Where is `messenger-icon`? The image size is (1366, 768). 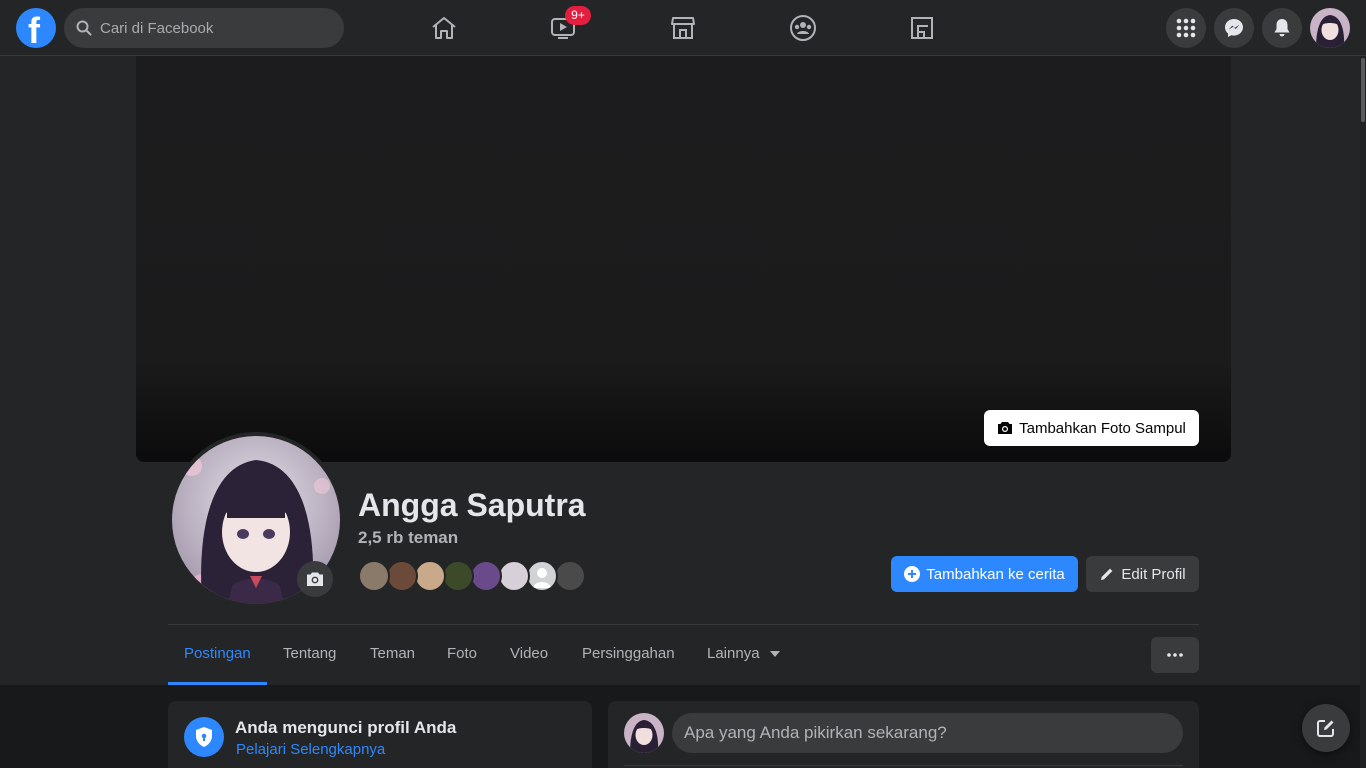
messenger-icon is located at coordinates (1234, 28).